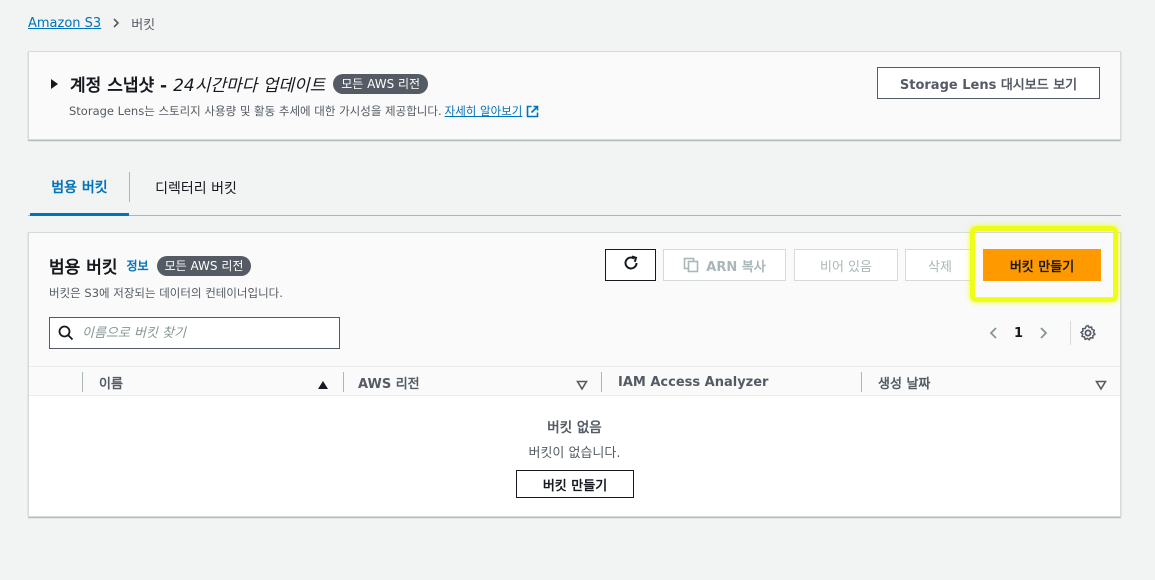  I want to click on empty-state-description: 버킷이 없습니다., so click(574, 453).